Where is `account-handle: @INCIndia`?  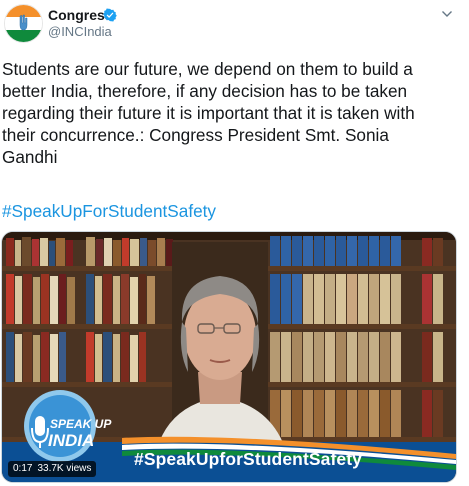
account-handle: @INCIndia is located at coordinates (80, 31).